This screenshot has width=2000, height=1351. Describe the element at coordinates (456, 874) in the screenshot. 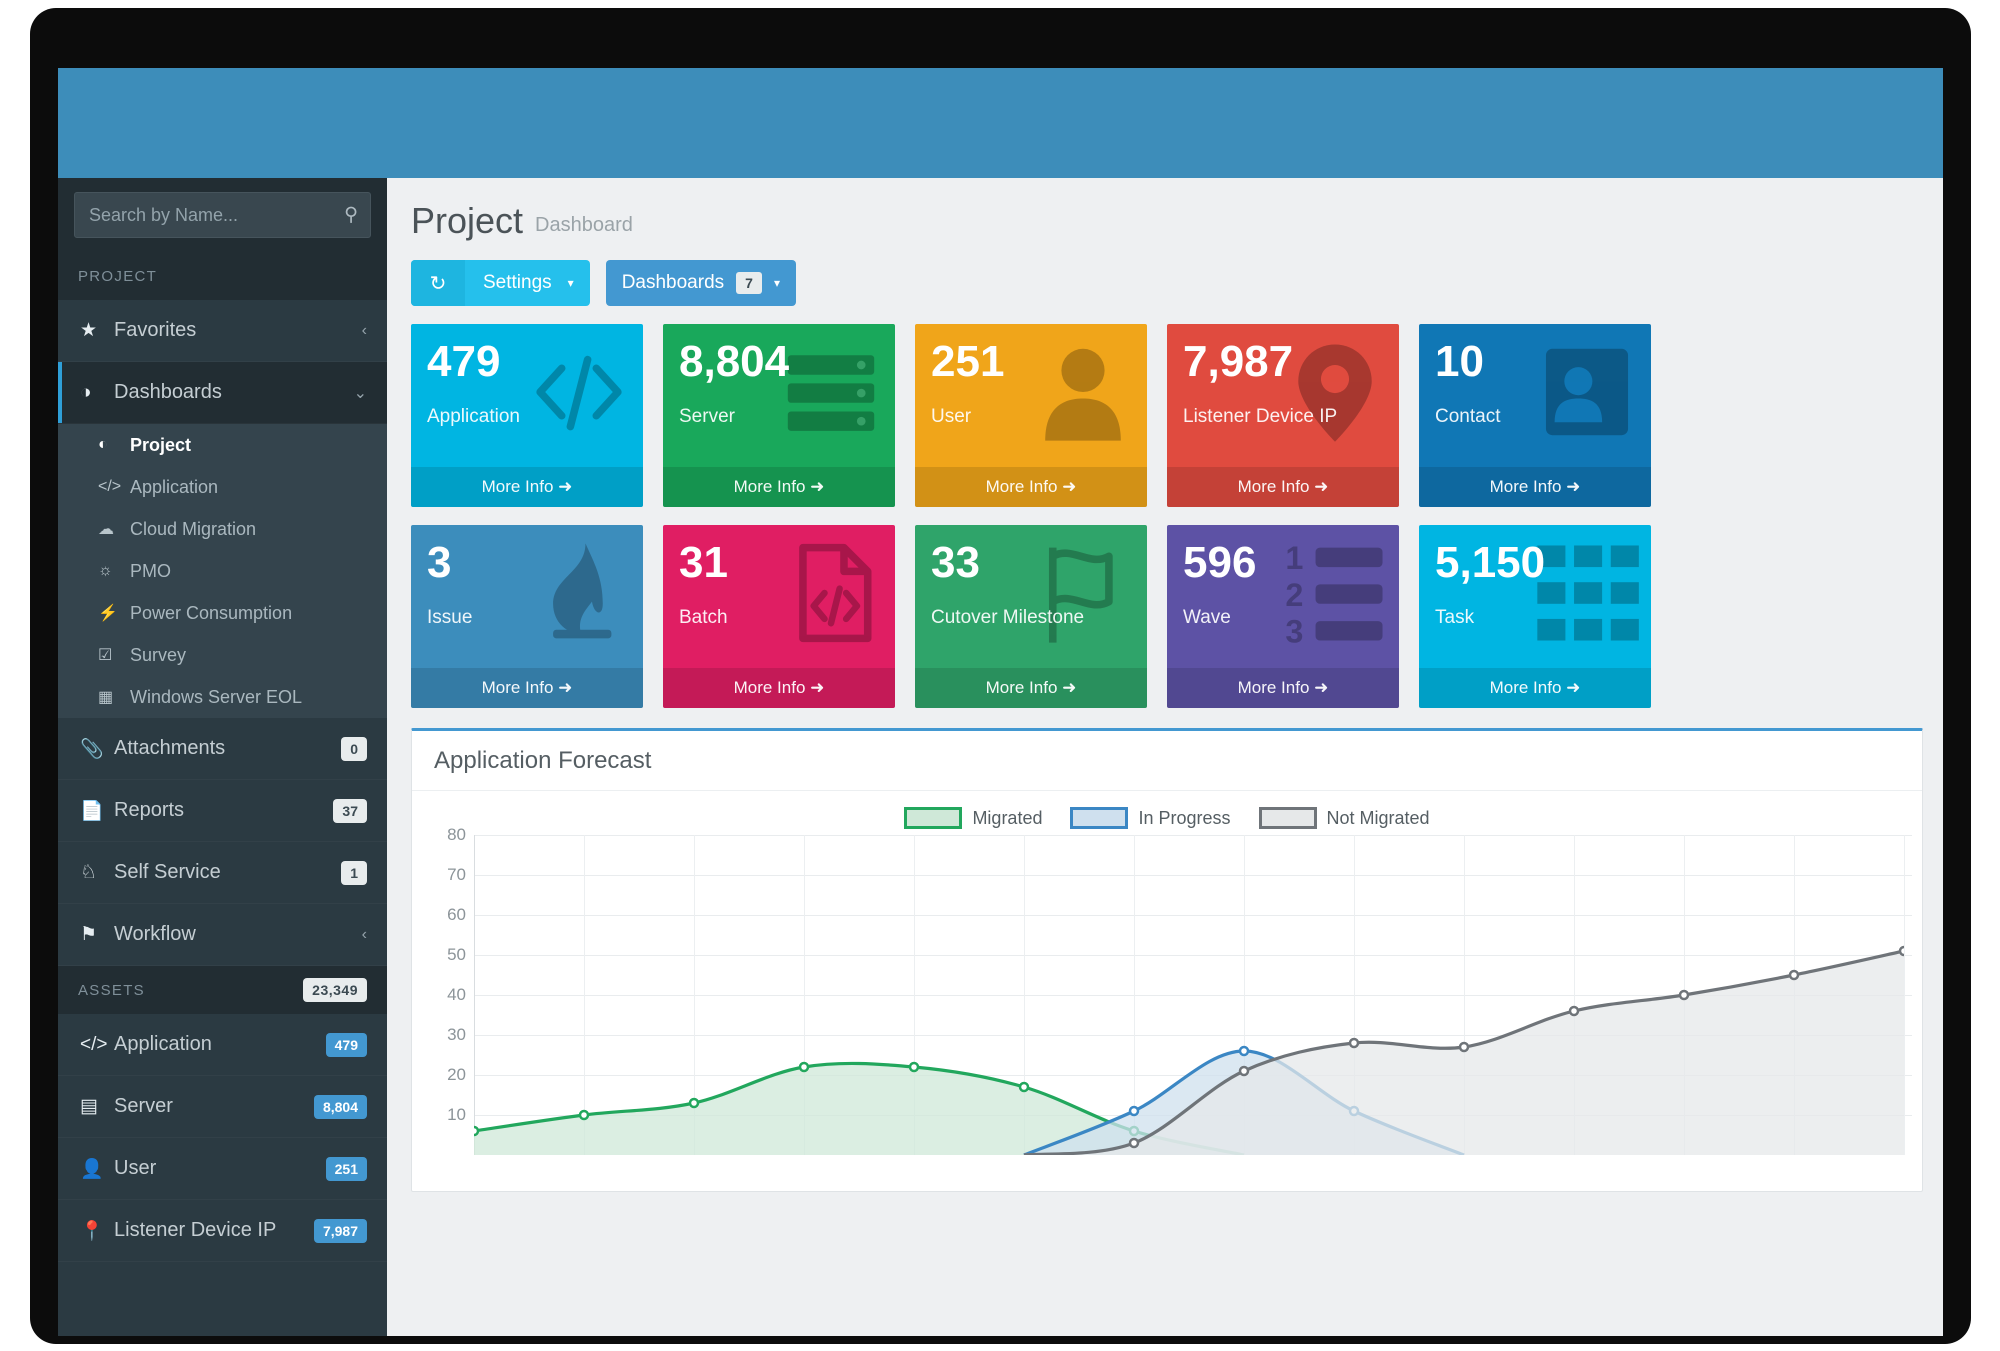

I see `y-axis-tick-label: 70` at that location.